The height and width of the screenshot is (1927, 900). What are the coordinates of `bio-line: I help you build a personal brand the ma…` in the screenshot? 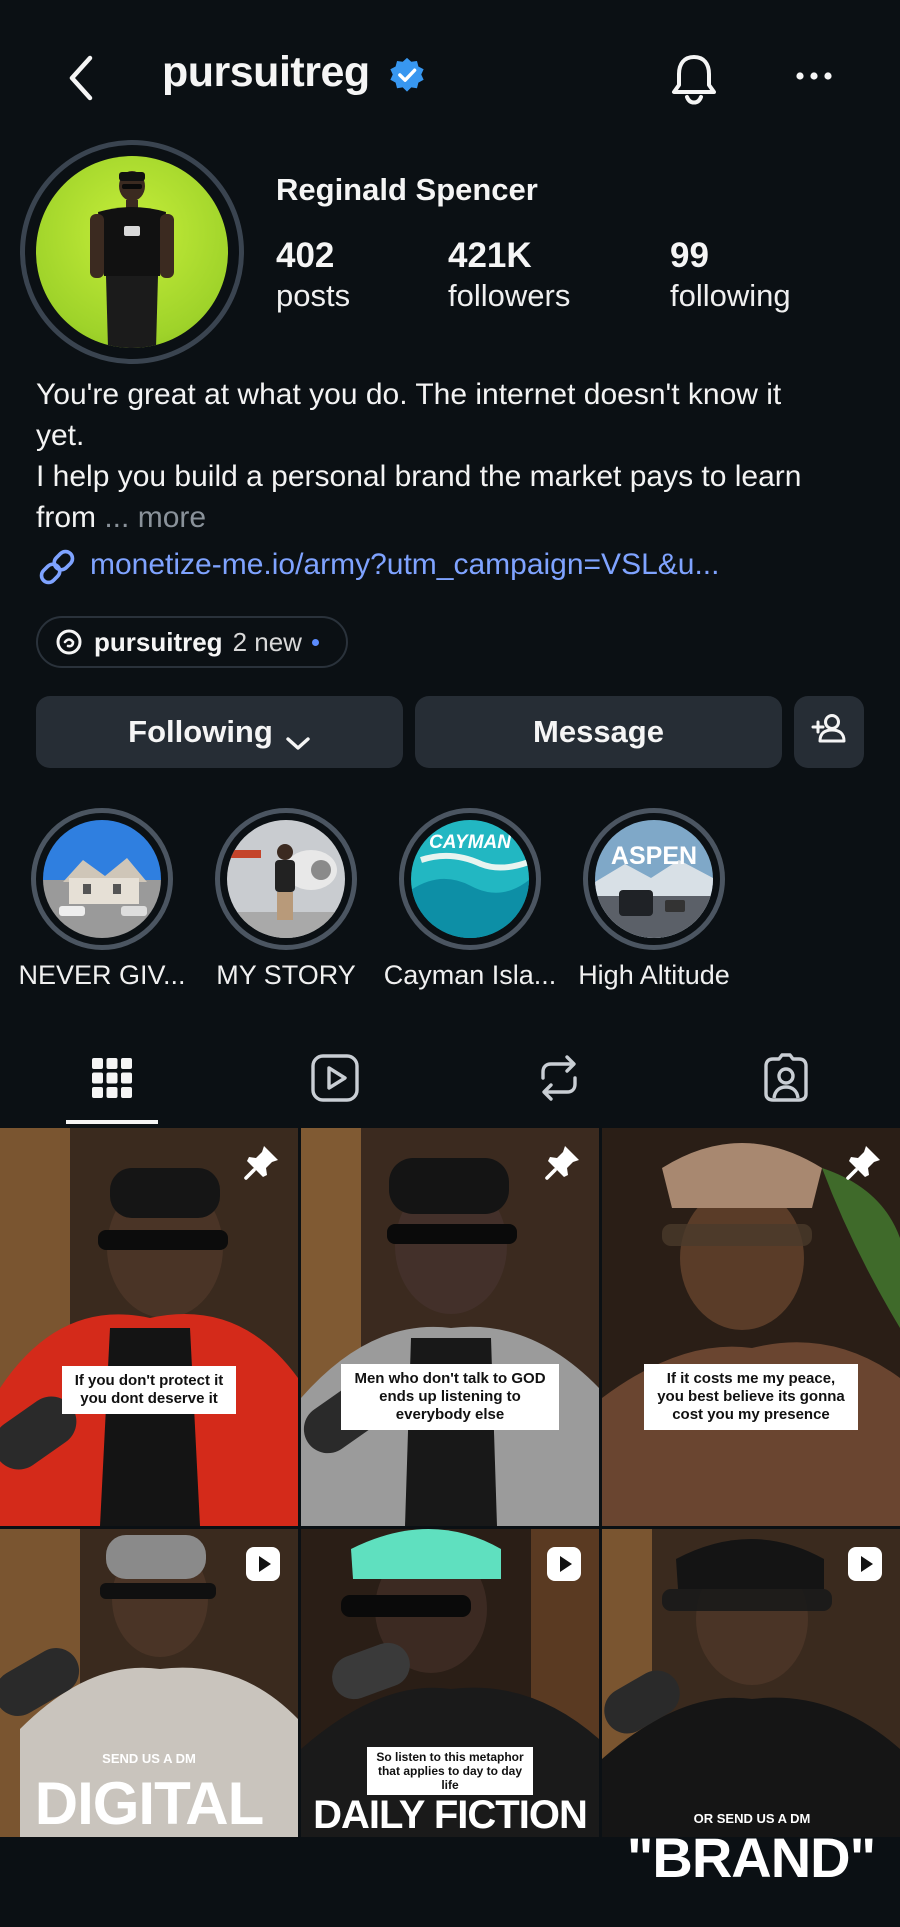 It's located at (419, 476).